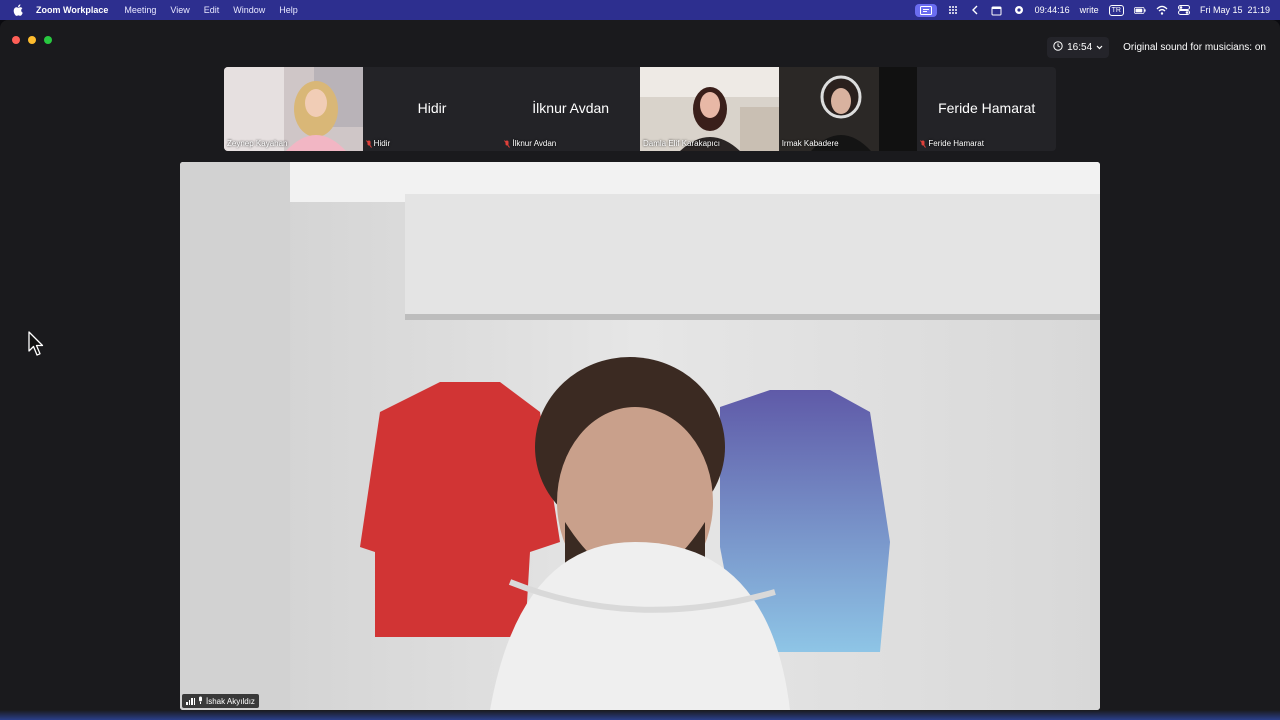 This screenshot has width=1280, height=720. I want to click on chevron-left-icon, so click(975, 10).